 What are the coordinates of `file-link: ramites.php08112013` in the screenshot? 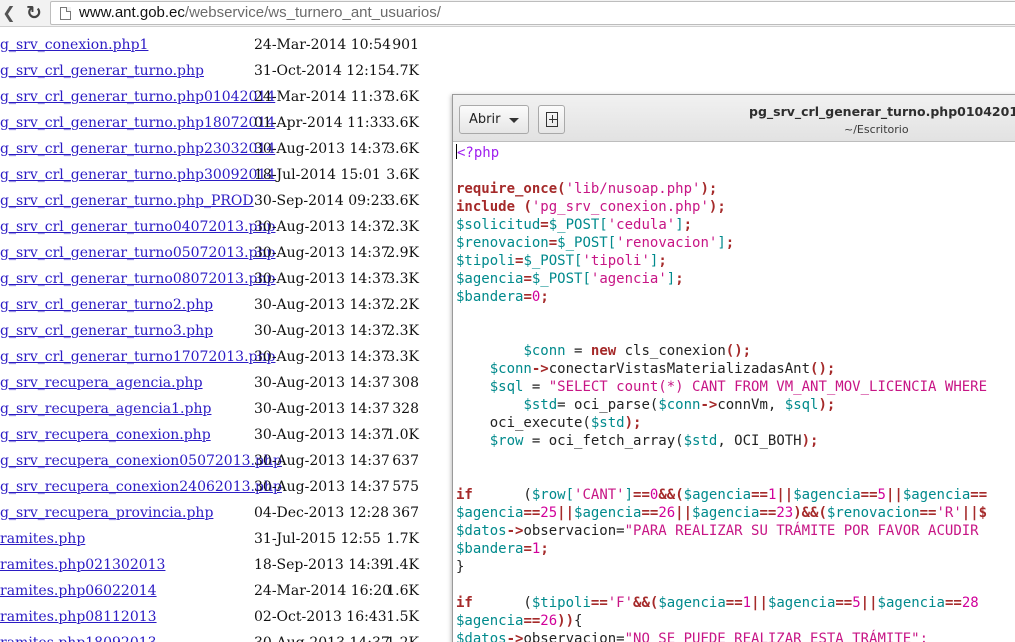 It's located at (78, 617).